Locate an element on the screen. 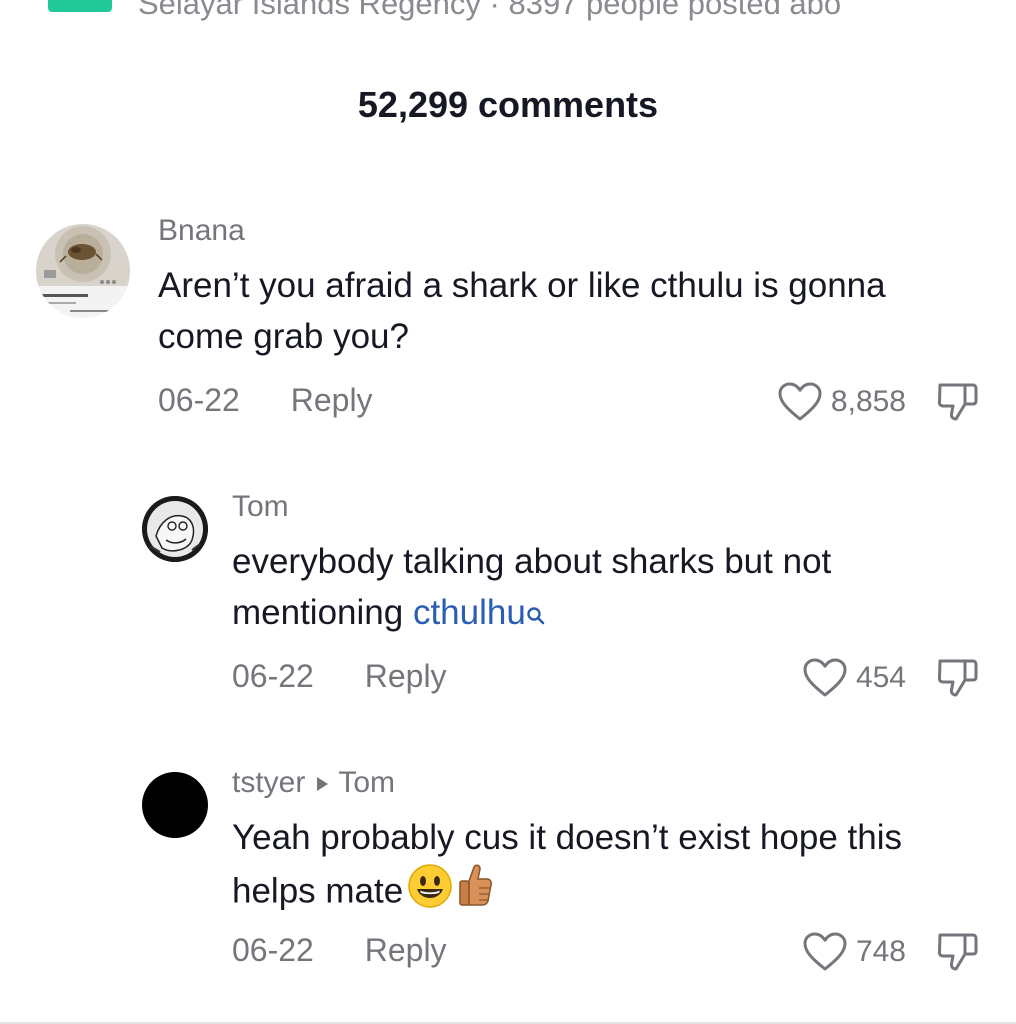 The width and height of the screenshot is (1016, 1024). beetle-photo-avatar-icon is located at coordinates (83, 271).